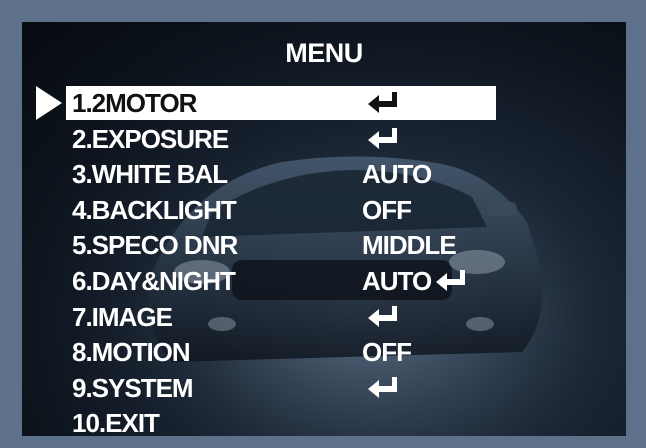 The image size is (646, 448). What do you see at coordinates (281, 421) in the screenshot?
I see `menu-item: 10.EXIT` at bounding box center [281, 421].